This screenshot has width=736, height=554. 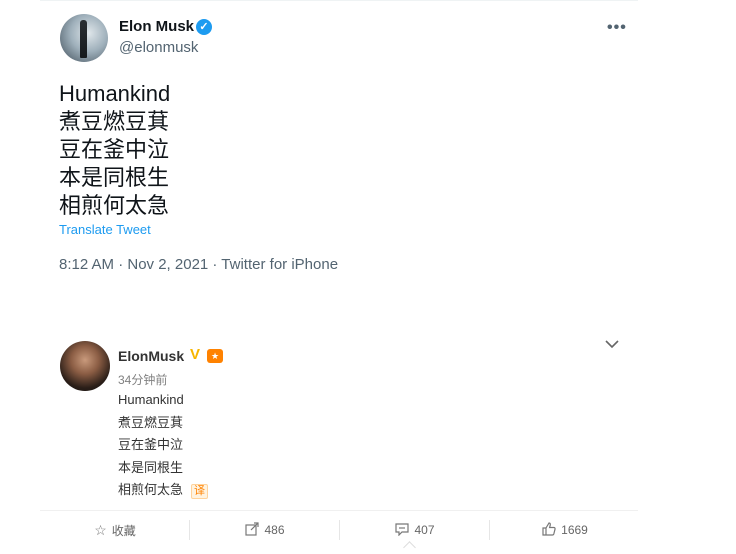 What do you see at coordinates (151, 444) in the screenshot?
I see `weibo-line: 豆在釜中泣` at bounding box center [151, 444].